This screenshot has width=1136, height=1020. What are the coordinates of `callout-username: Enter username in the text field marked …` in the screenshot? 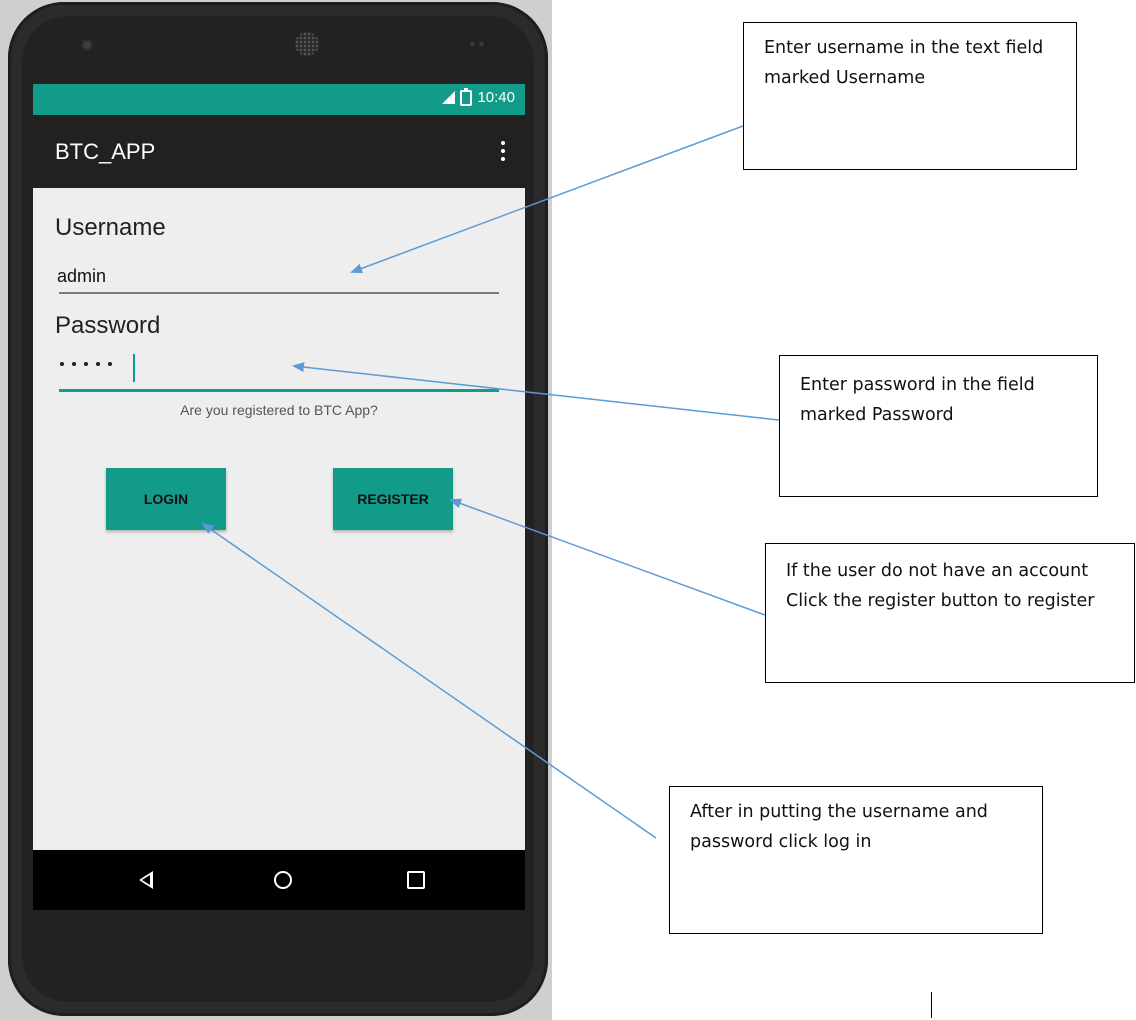 It's located at (910, 96).